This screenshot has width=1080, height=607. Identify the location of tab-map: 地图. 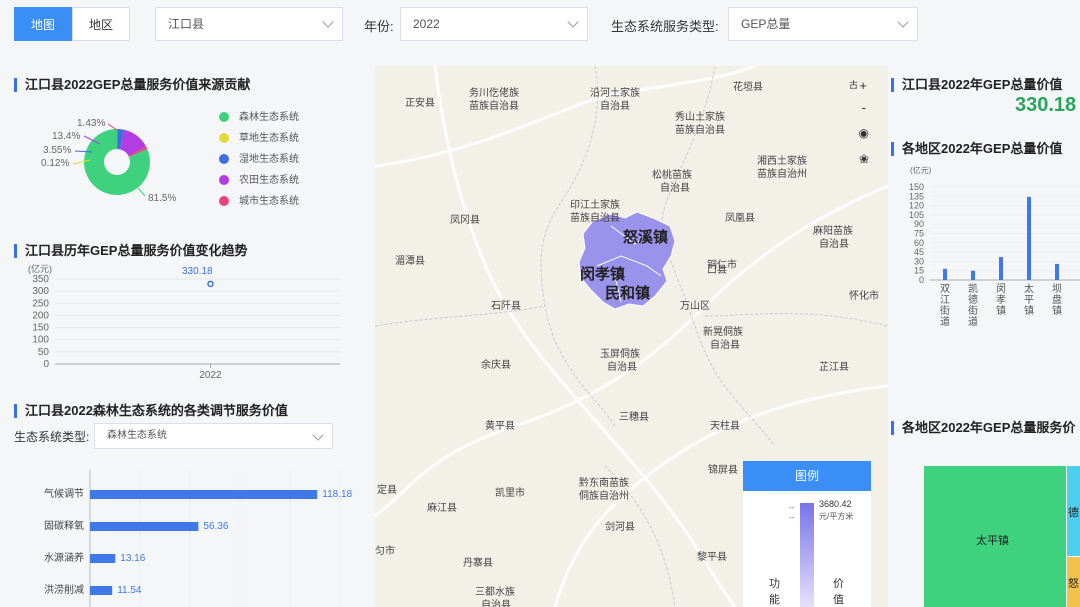
(43, 24).